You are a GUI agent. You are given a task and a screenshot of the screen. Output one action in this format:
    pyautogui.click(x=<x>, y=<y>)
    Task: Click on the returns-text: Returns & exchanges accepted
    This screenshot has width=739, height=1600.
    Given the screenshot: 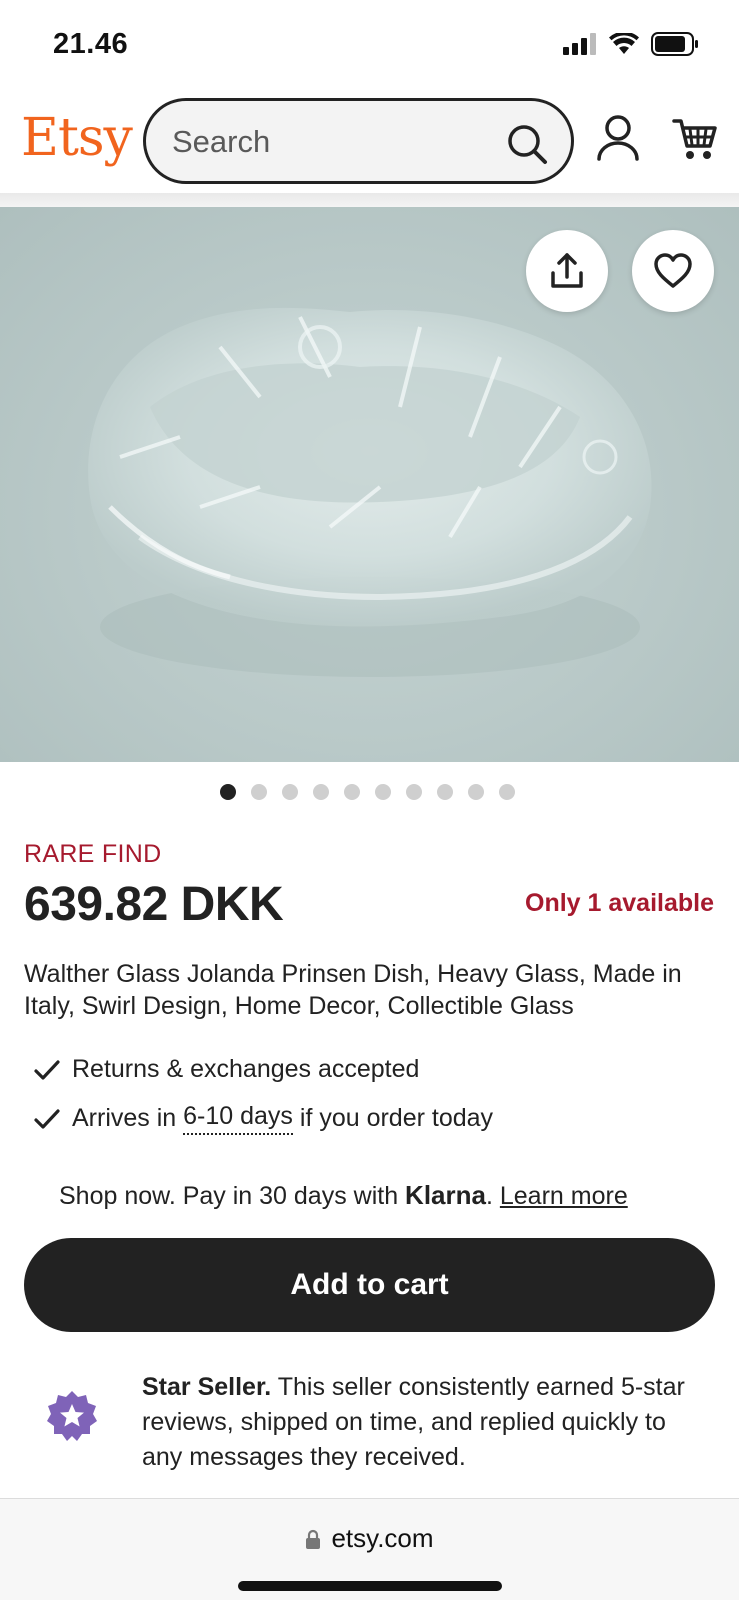 What is the action you would take?
    pyautogui.click(x=246, y=1069)
    